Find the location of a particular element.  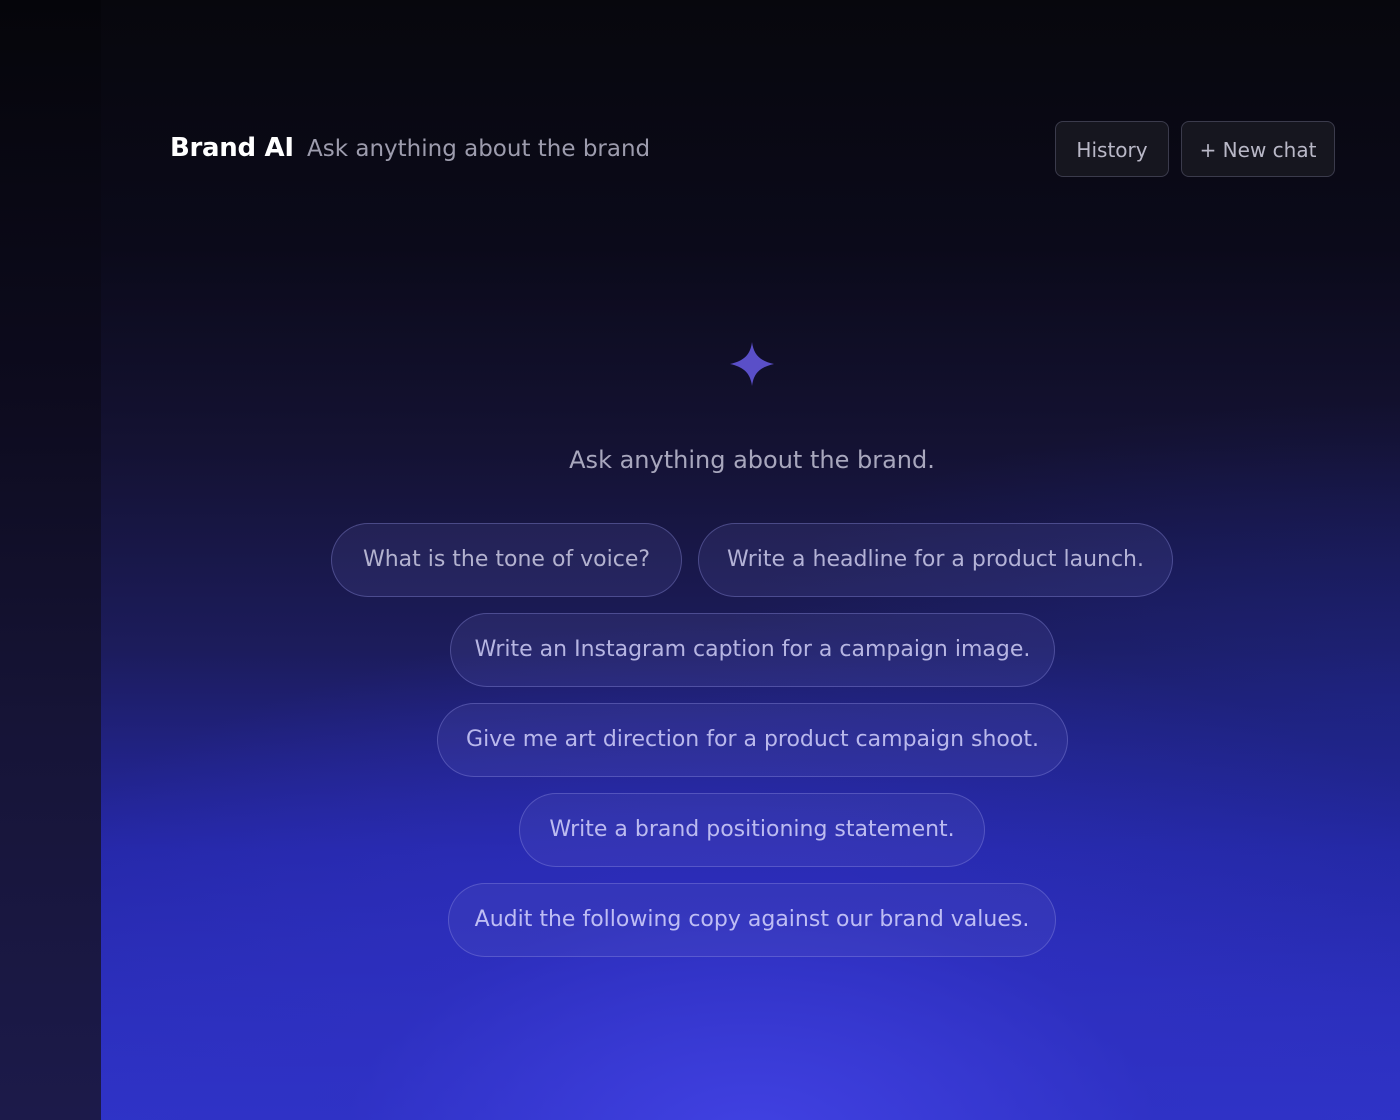

app-title: Brand AI is located at coordinates (232, 148).